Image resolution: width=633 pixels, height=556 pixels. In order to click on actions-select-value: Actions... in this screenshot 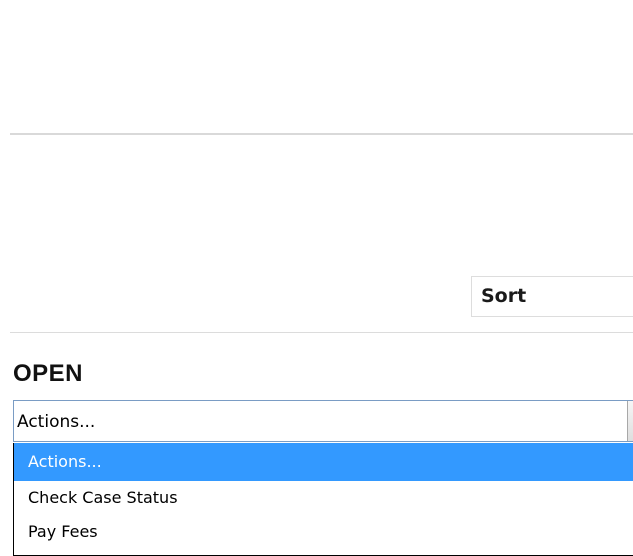, I will do `click(56, 422)`.